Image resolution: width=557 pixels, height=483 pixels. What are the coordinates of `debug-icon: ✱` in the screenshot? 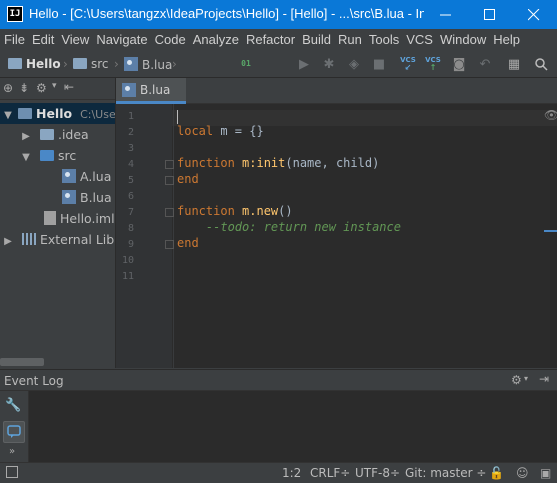 It's located at (329, 64).